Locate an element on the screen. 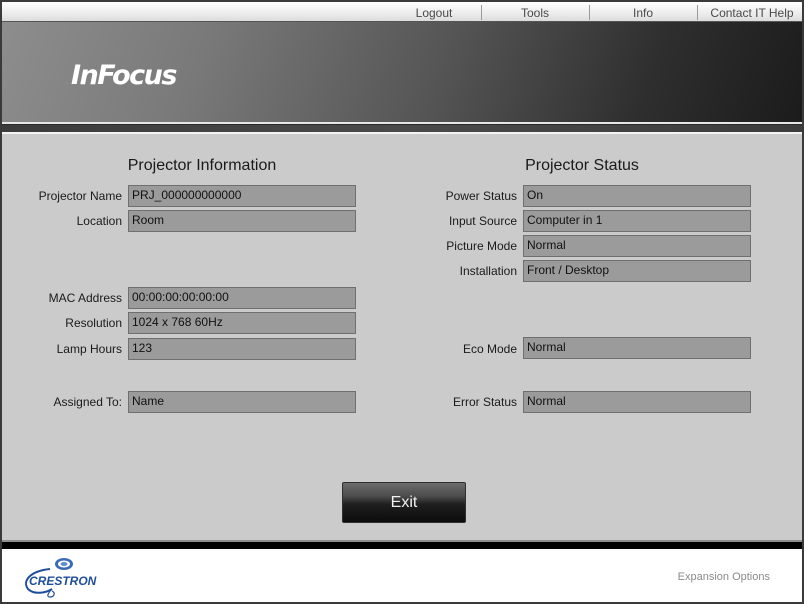 The height and width of the screenshot is (604, 804). crestron-swirl-icon: CRESTRON is located at coordinates (61, 578).